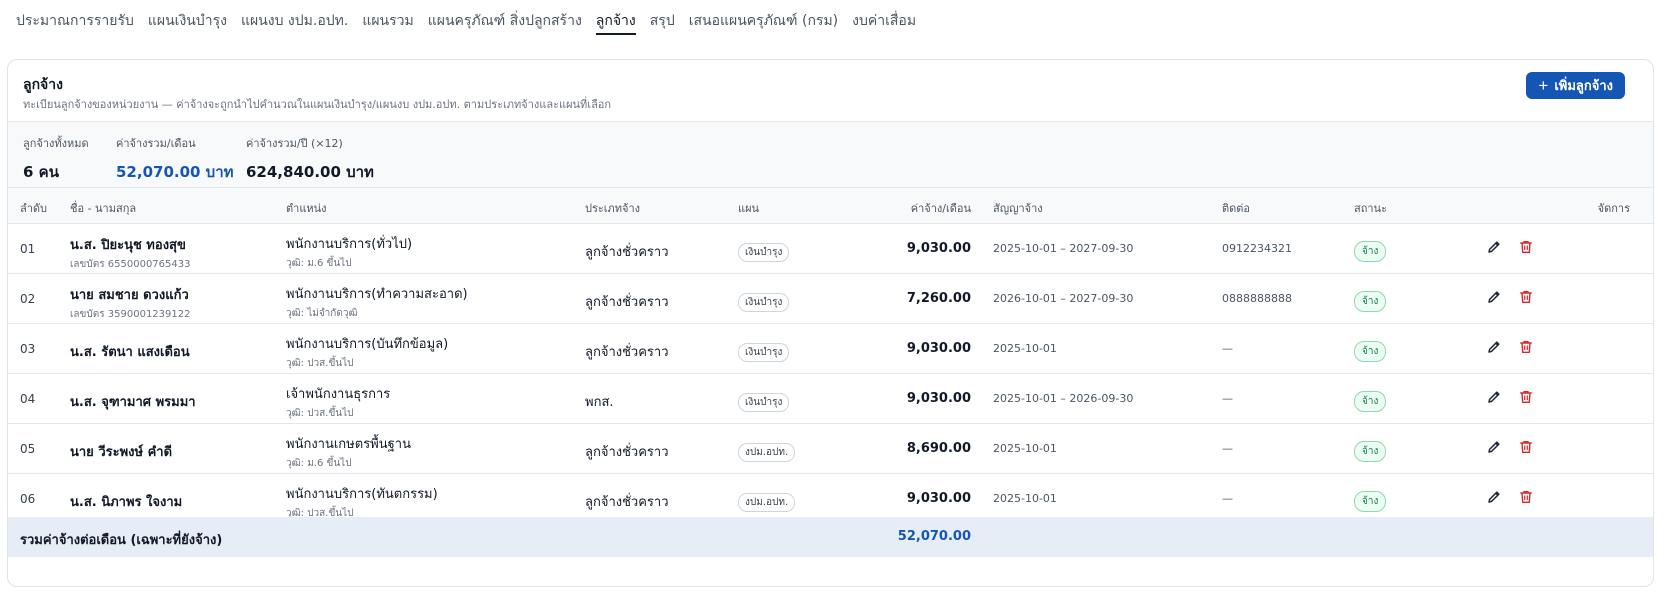  What do you see at coordinates (130, 253) in the screenshot?
I see `employee-name-cell: น.ส. ปิยะนุช ทองสุข เลขบัตร 6550000765433` at bounding box center [130, 253].